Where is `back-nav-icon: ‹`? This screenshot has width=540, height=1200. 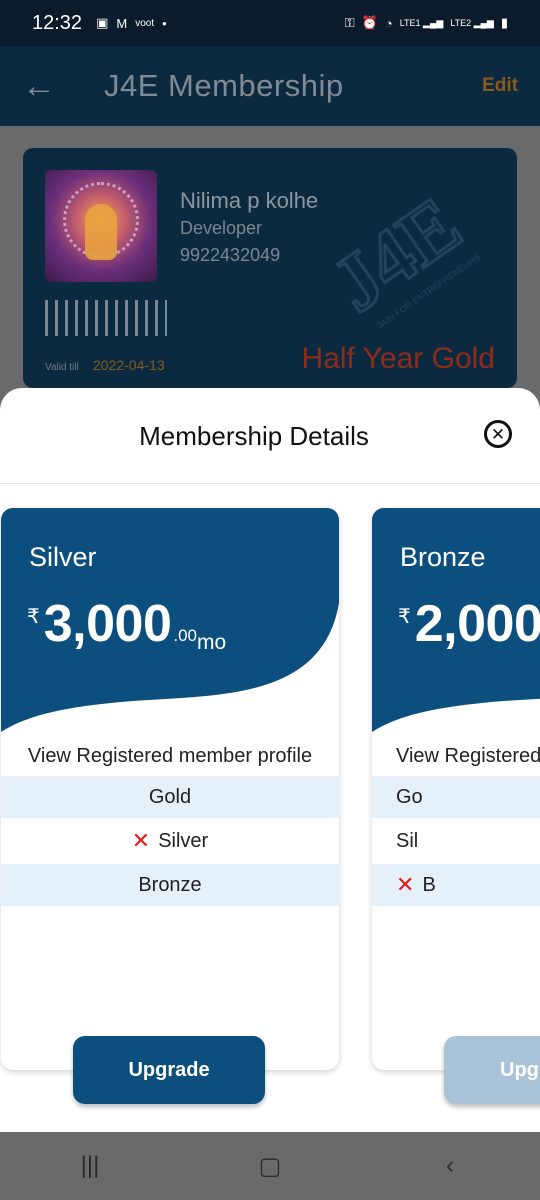
back-nav-icon: ‹ is located at coordinates (450, 1166).